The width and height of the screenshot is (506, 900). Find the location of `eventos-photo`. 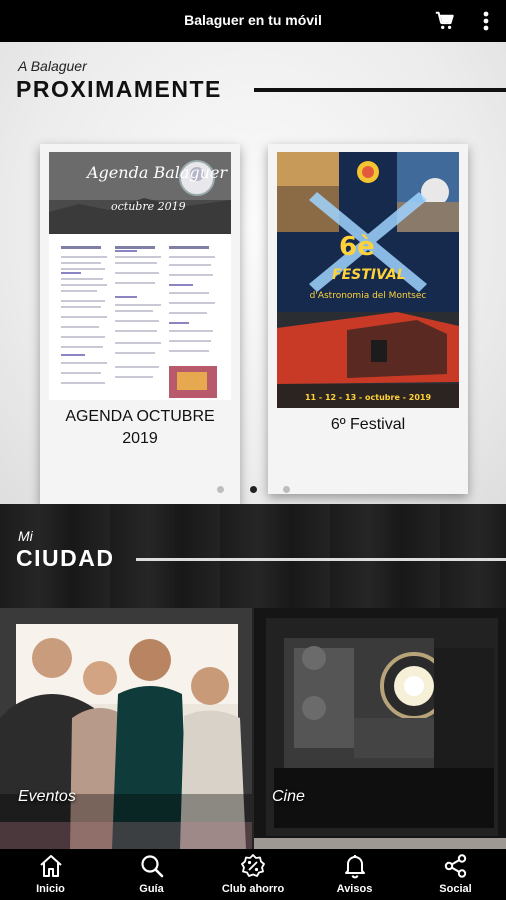

eventos-photo is located at coordinates (126, 728).